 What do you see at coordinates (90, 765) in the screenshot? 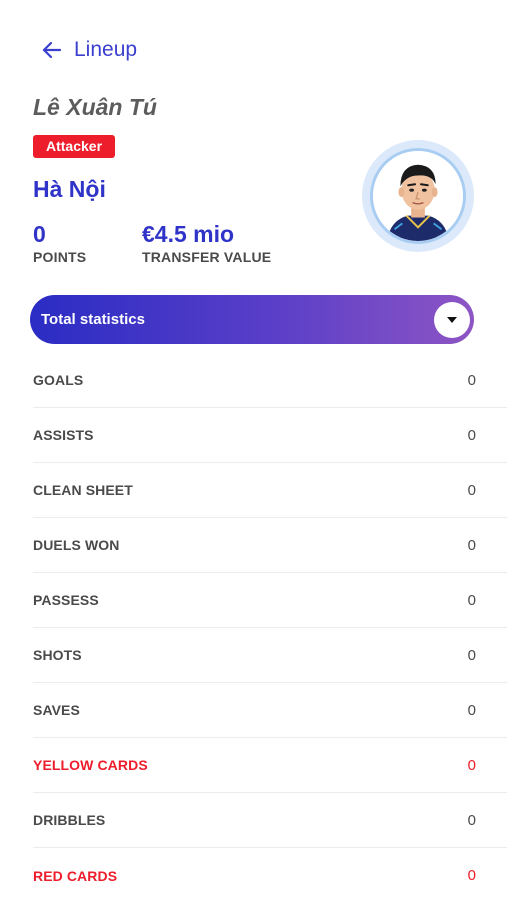
I see `stat-name: YELLOW CARDS` at bounding box center [90, 765].